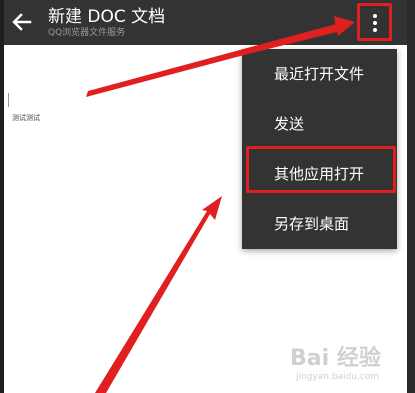 This screenshot has height=393, width=415. I want to click on more-options-button, so click(374, 22).